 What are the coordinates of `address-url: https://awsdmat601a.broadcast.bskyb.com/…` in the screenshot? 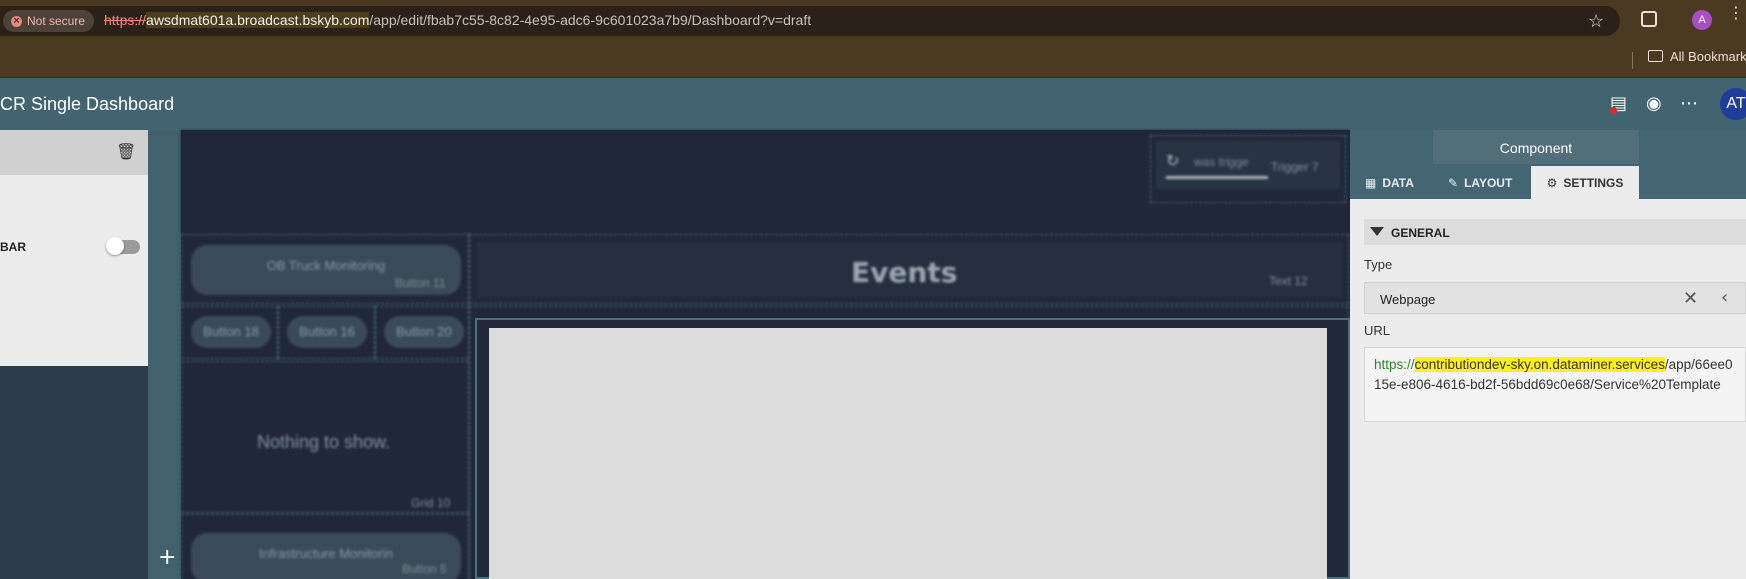 It's located at (457, 20).